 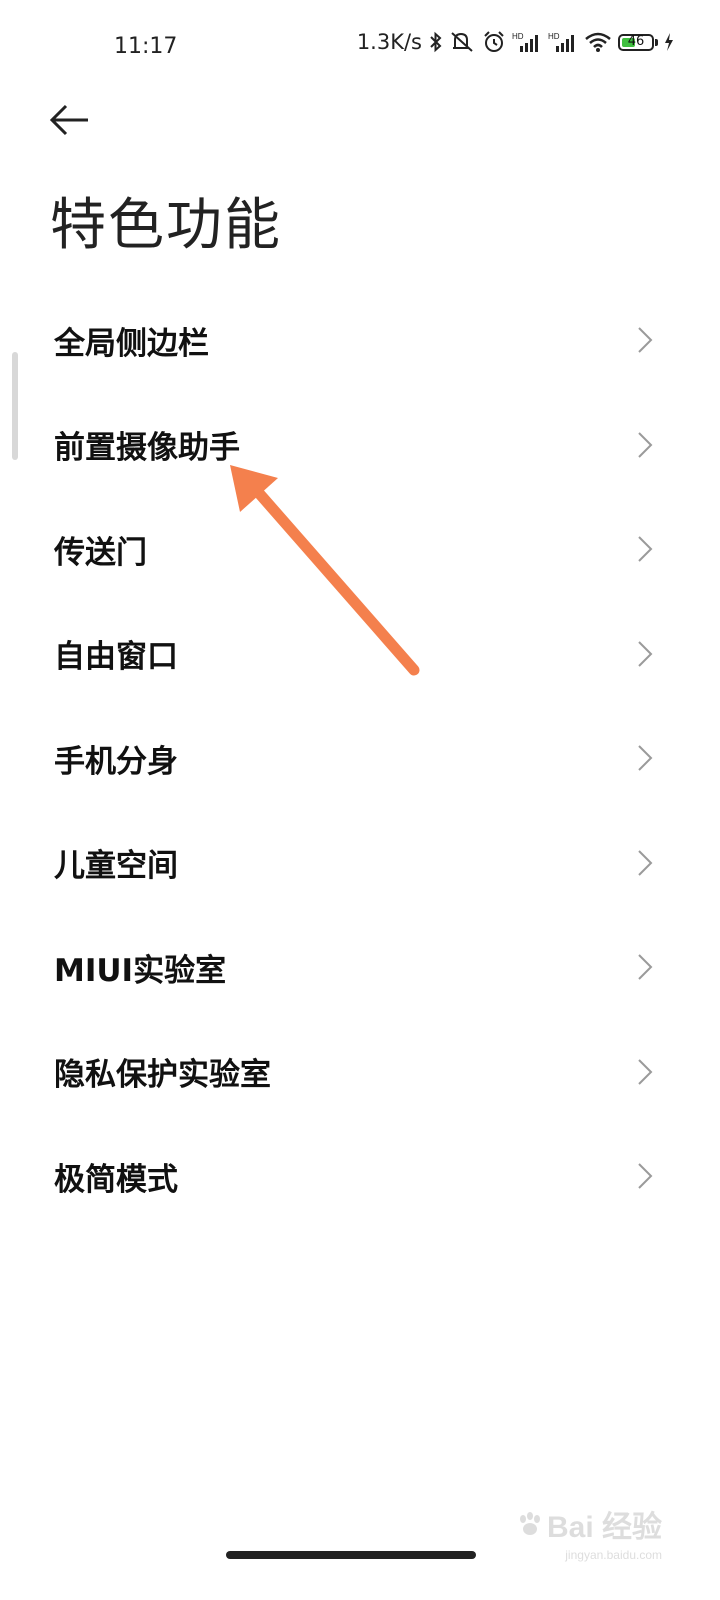 I want to click on menu-item-portal: 传送门, so click(x=360, y=549).